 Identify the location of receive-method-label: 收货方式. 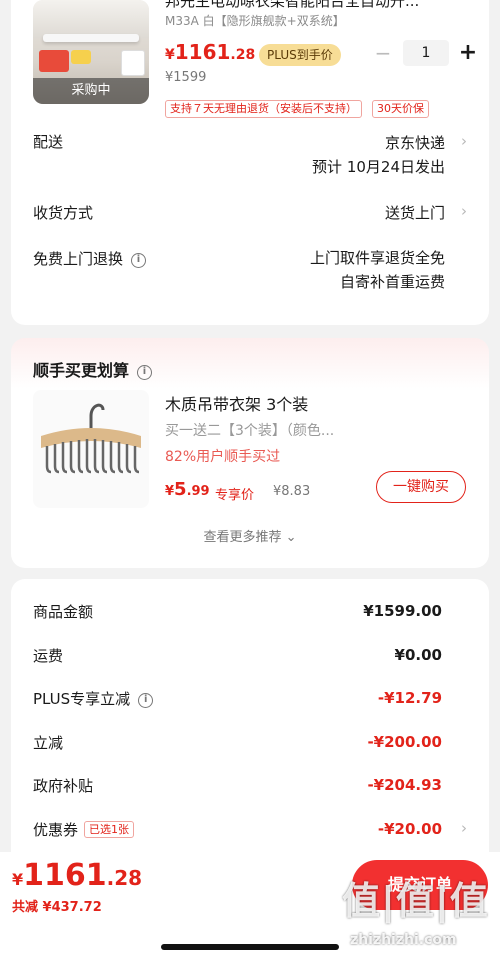
(63, 213).